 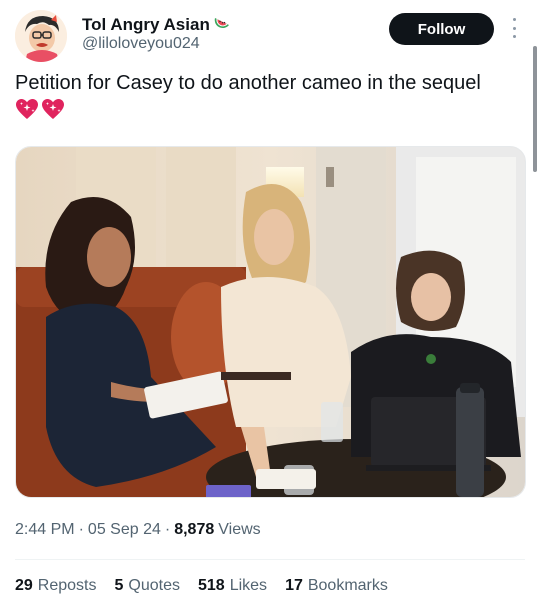 I want to click on reposts-stat: 29 Reposts, so click(x=56, y=586).